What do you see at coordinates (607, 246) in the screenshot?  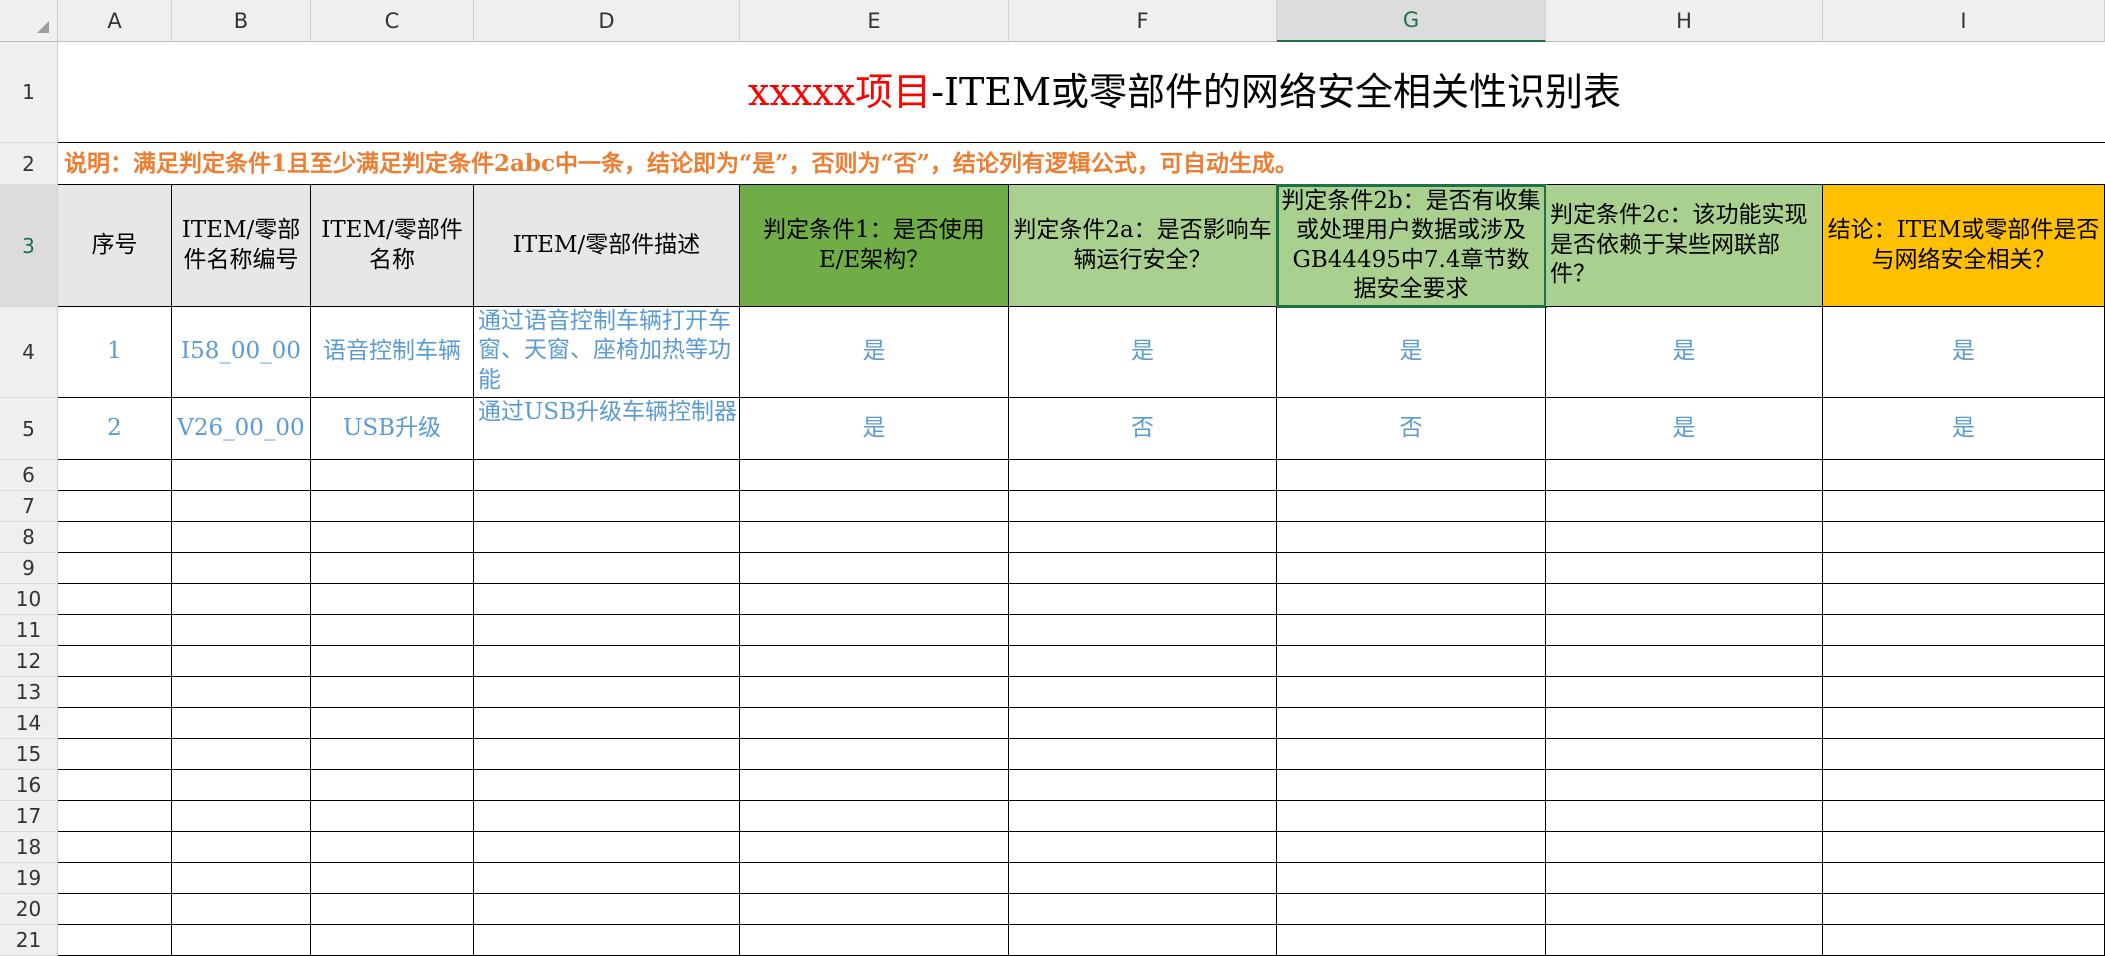 I see `header-item-desc: ITEM/零部件描述` at bounding box center [607, 246].